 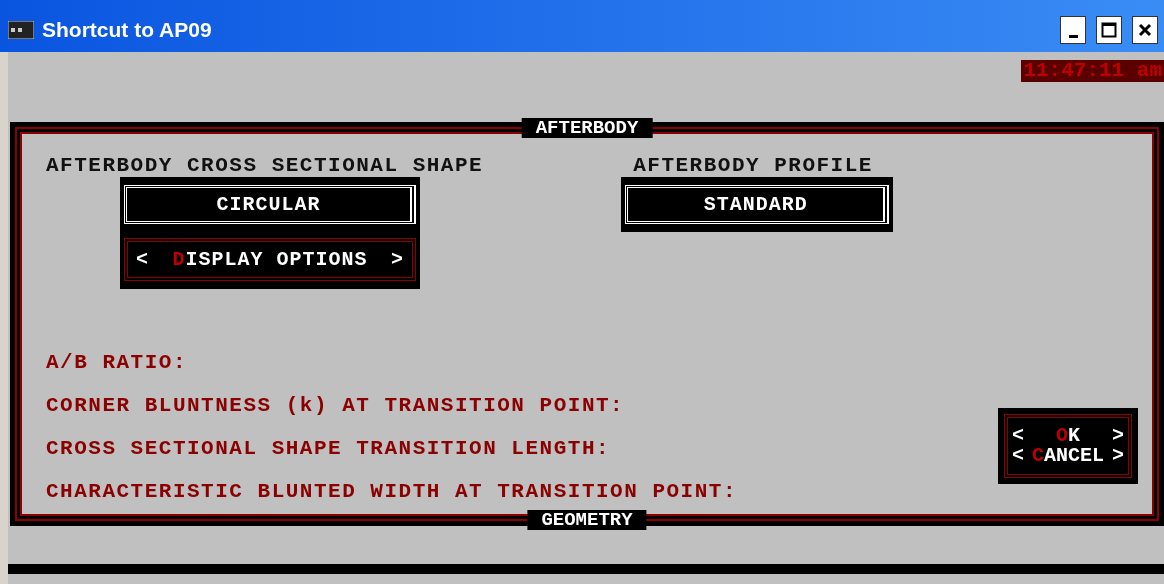 What do you see at coordinates (1073, 36) in the screenshot?
I see `minimize-icon` at bounding box center [1073, 36].